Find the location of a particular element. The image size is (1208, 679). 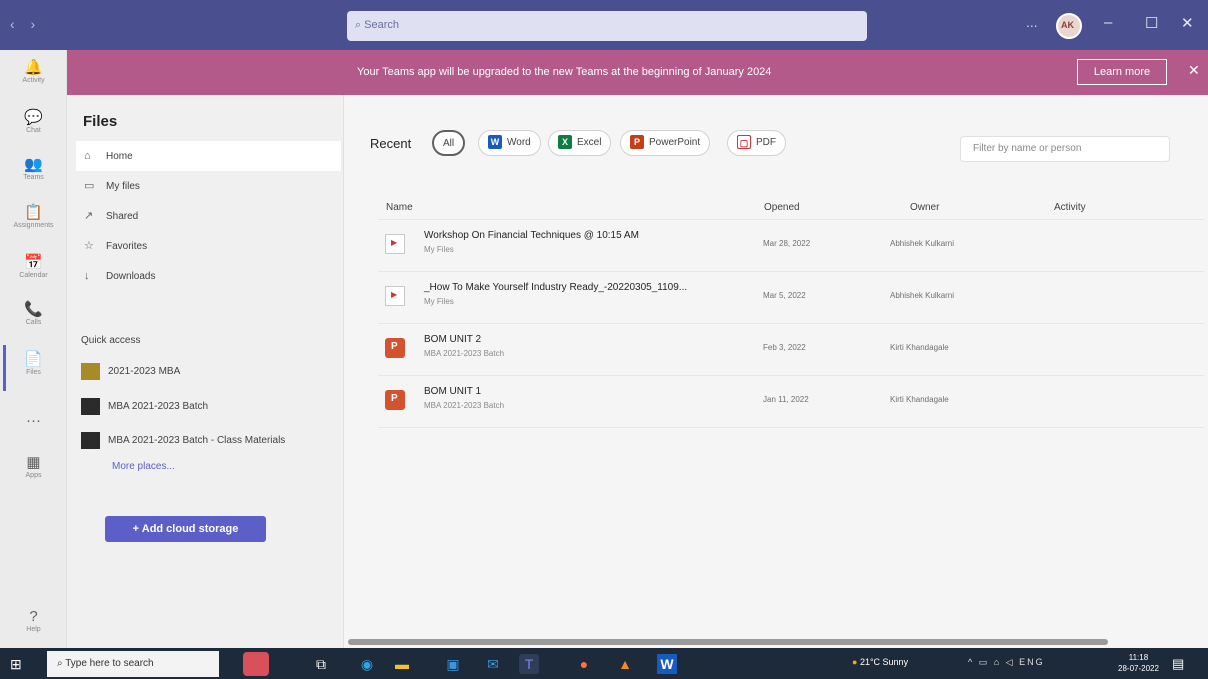

chat-icon: 💬 is located at coordinates (33, 117).